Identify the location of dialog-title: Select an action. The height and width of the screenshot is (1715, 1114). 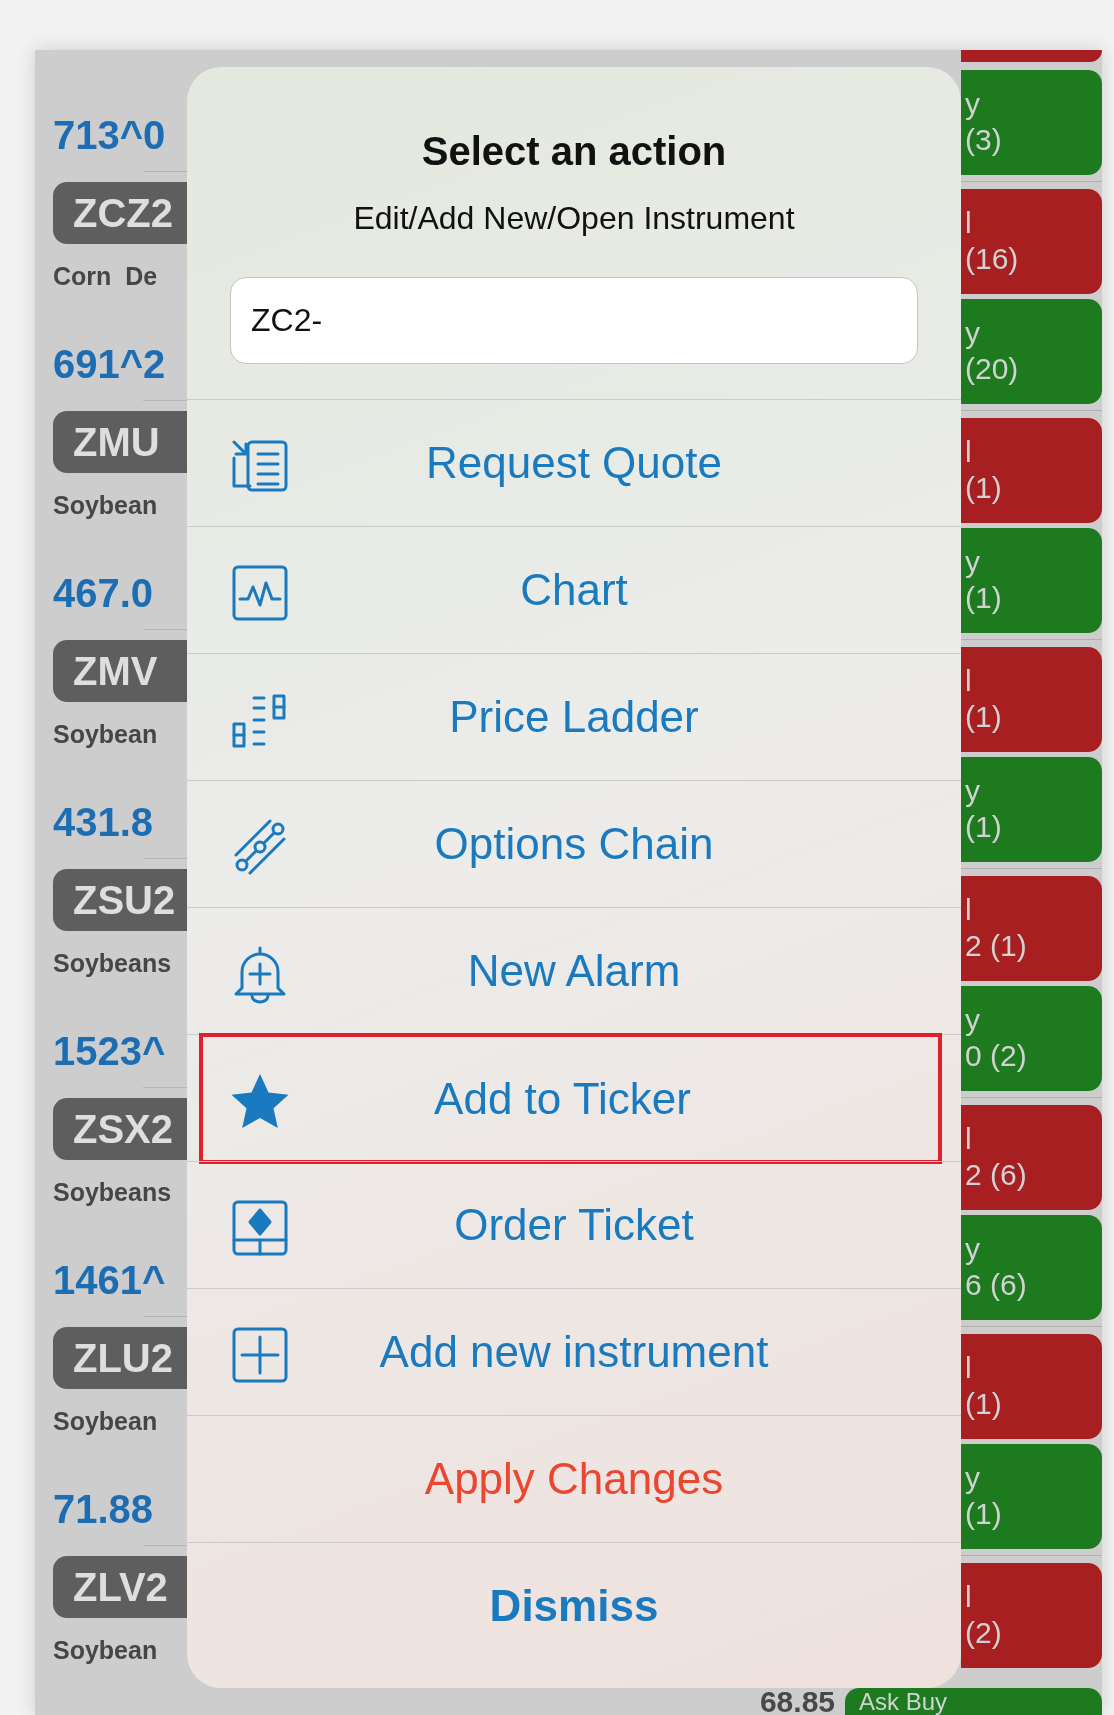
(574, 151).